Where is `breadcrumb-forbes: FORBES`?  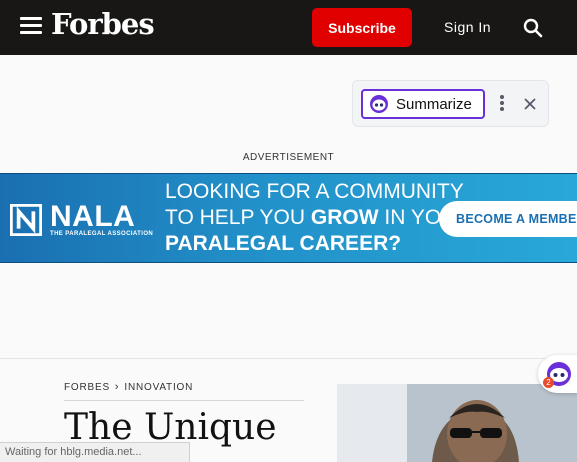 breadcrumb-forbes: FORBES is located at coordinates (87, 387).